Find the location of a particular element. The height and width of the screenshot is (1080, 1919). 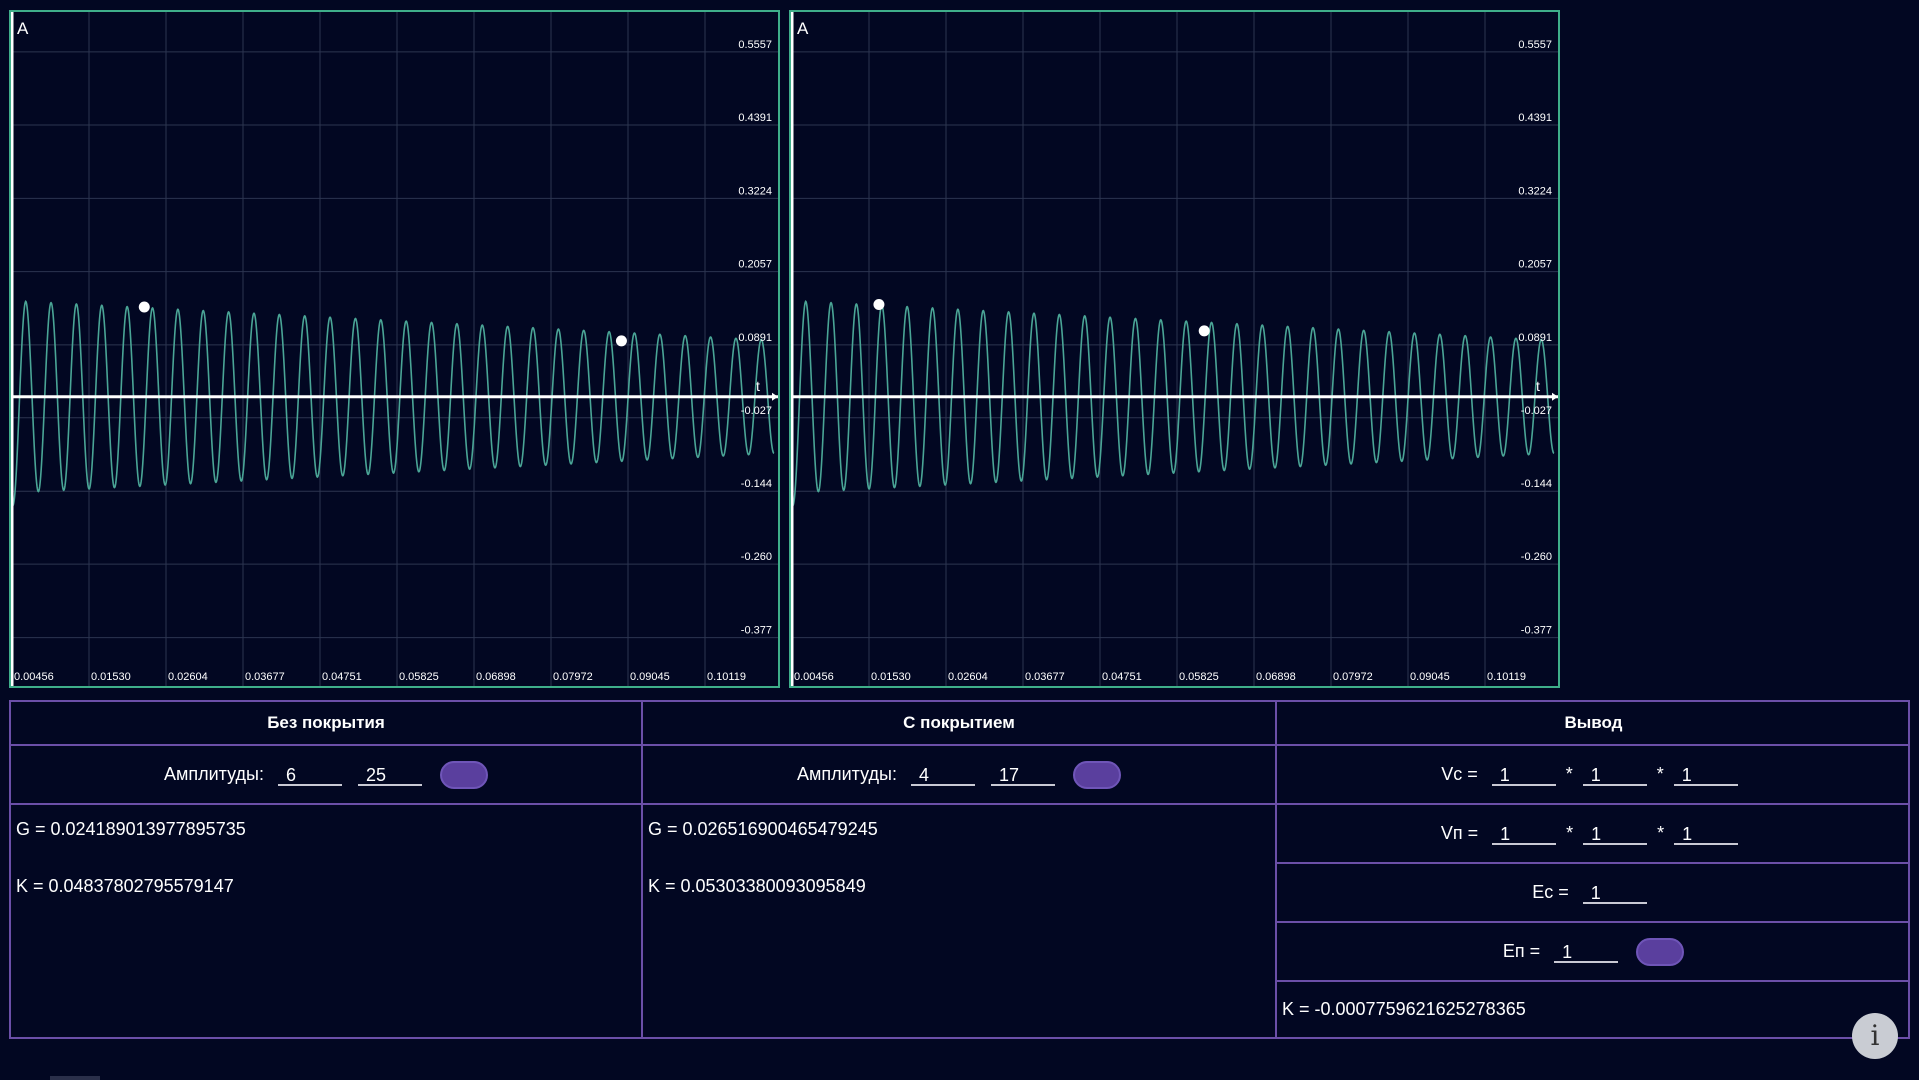

g-value: G = 0.024189013977895735 is located at coordinates (131, 829).